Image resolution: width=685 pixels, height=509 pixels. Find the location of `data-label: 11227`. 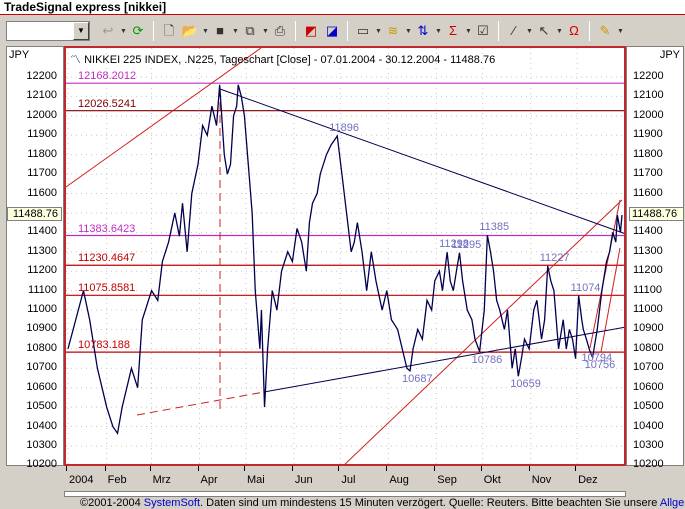

data-label: 11227 is located at coordinates (554, 257).